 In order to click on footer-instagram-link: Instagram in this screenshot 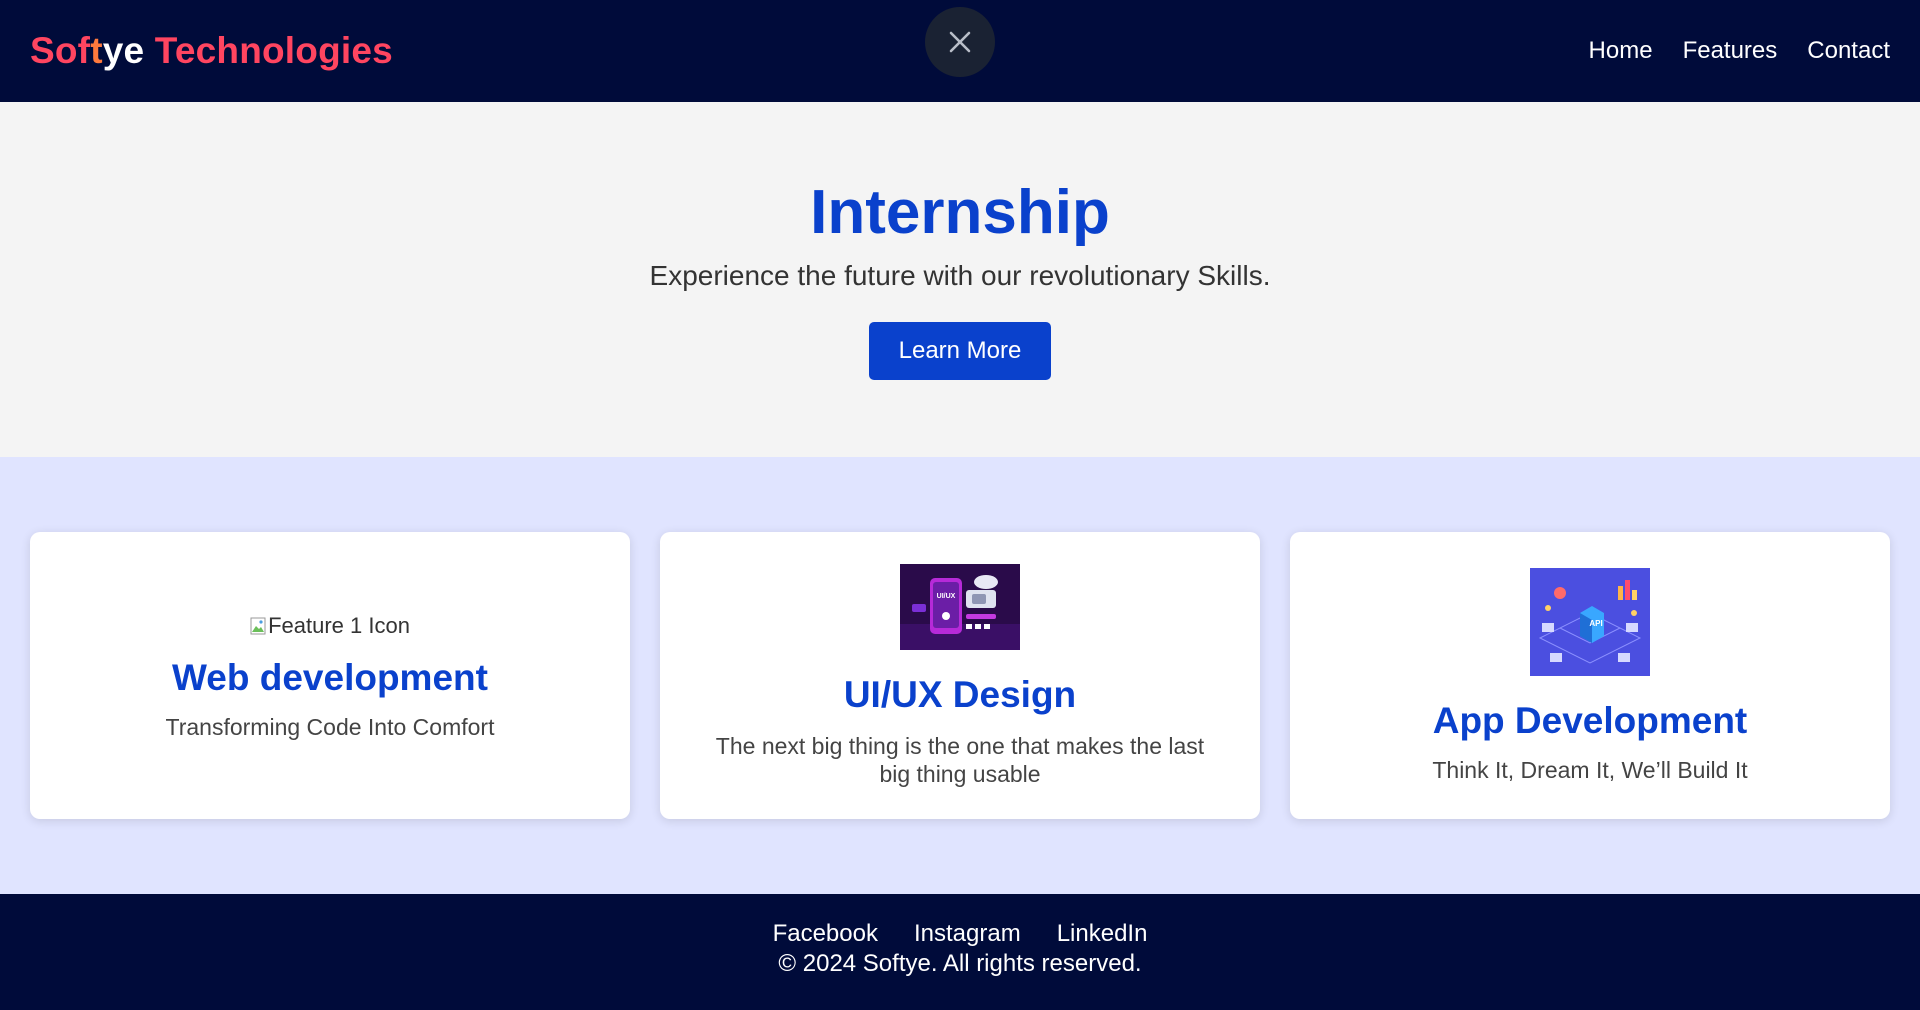, I will do `click(967, 934)`.